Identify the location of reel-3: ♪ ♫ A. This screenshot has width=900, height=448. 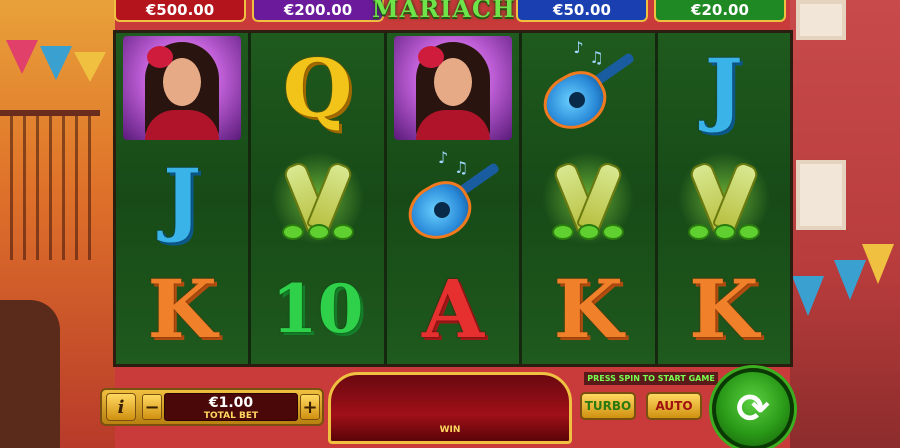
(454, 198).